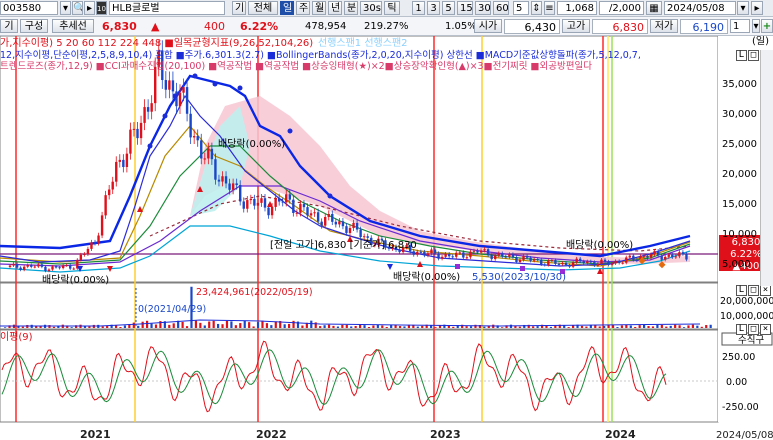  What do you see at coordinates (753, 329) in the screenshot?
I see `osc-pane-buttons: L □ ×` at bounding box center [753, 329].